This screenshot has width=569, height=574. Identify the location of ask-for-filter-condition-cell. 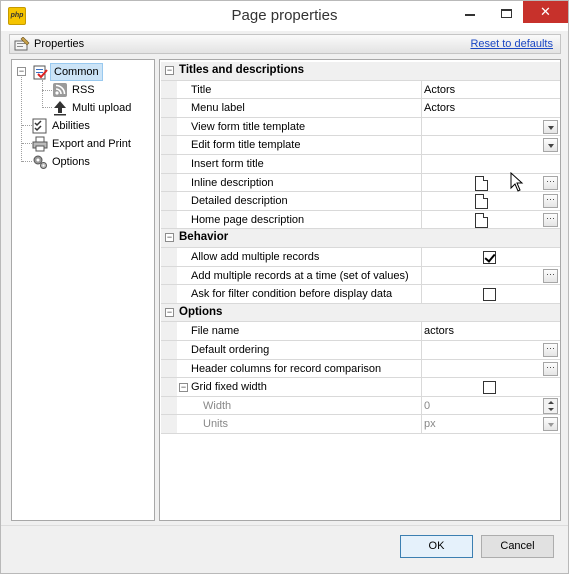
(490, 294).